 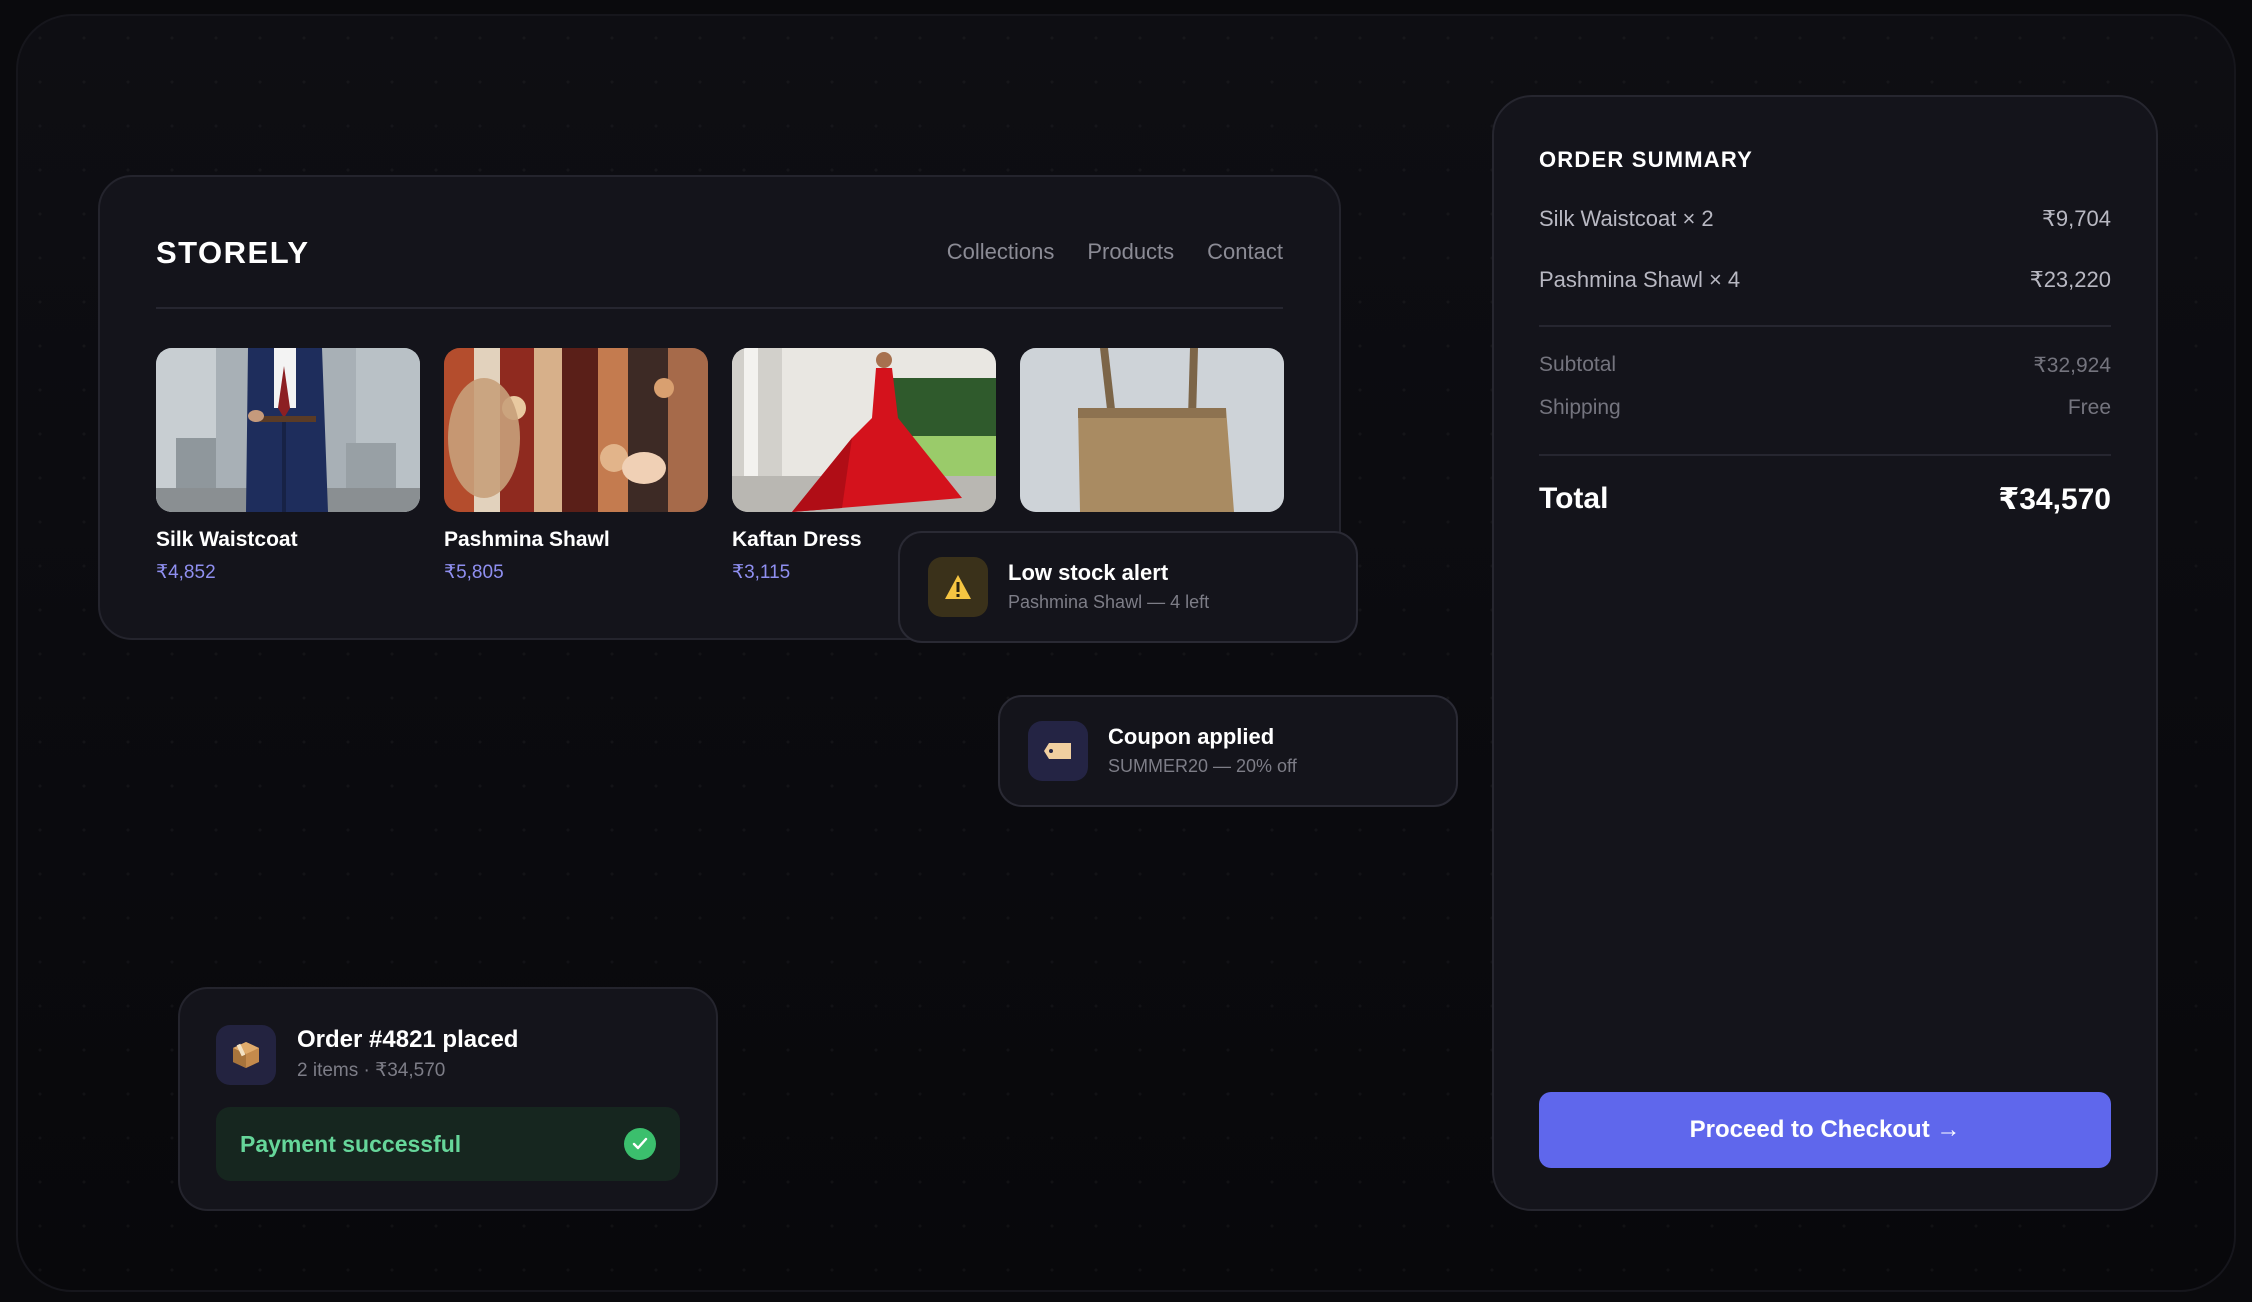 What do you see at coordinates (227, 539) in the screenshot?
I see `product-name: Silk Waistcoat` at bounding box center [227, 539].